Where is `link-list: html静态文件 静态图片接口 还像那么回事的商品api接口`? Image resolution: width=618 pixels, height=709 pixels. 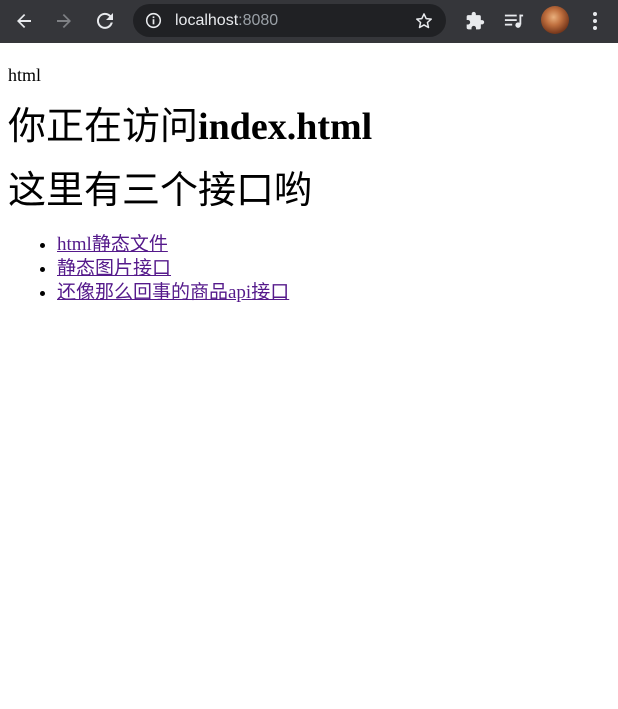
link-list: html静态文件 静态图片接口 还像那么回事的商品api接口 is located at coordinates (308, 269).